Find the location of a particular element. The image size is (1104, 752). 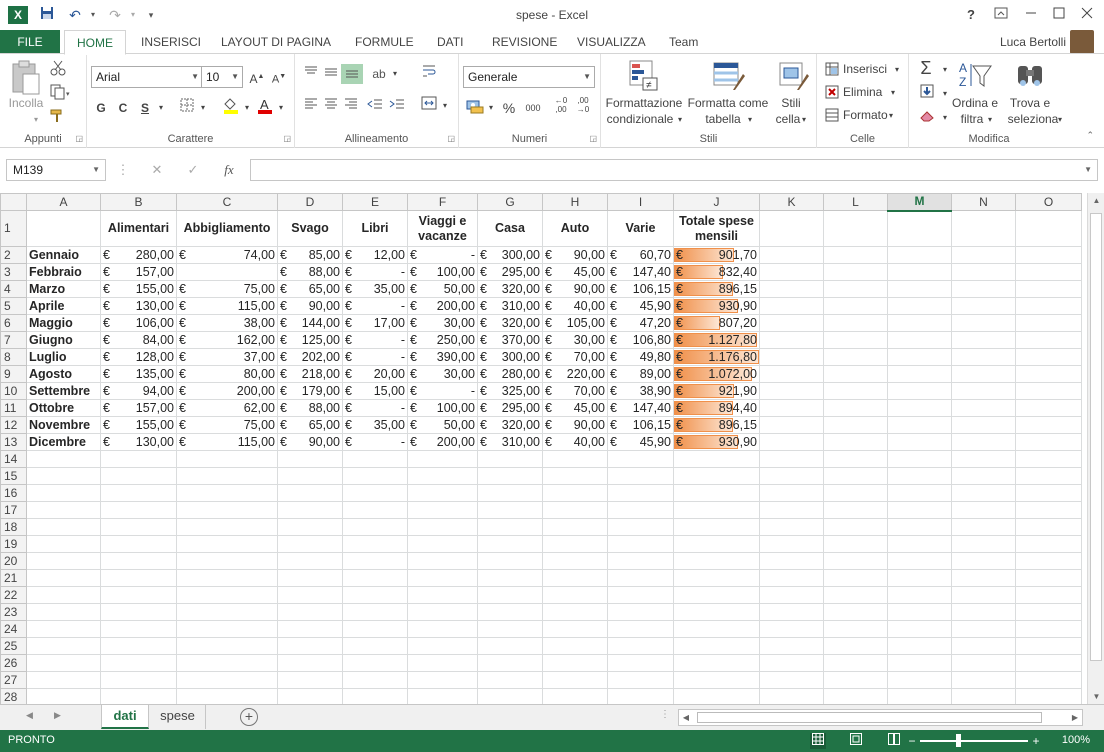

total-cell: €1.176,80 is located at coordinates (716, 357).